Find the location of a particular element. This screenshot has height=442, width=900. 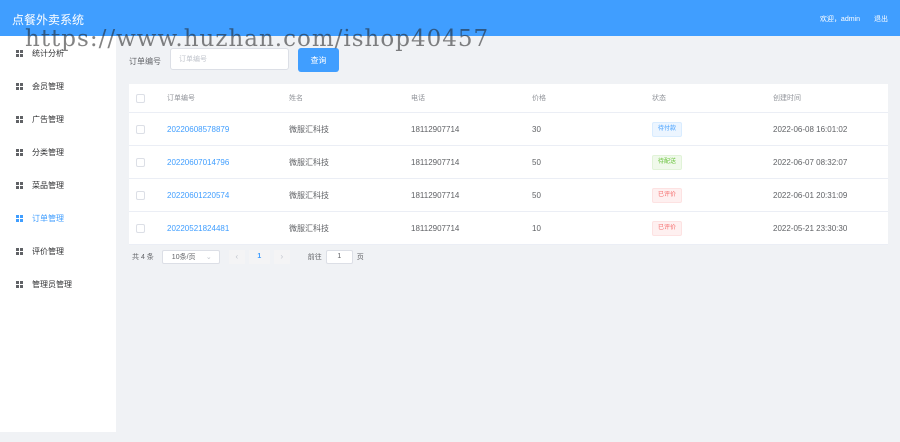

prev-page-button: ‹ is located at coordinates (236, 256).